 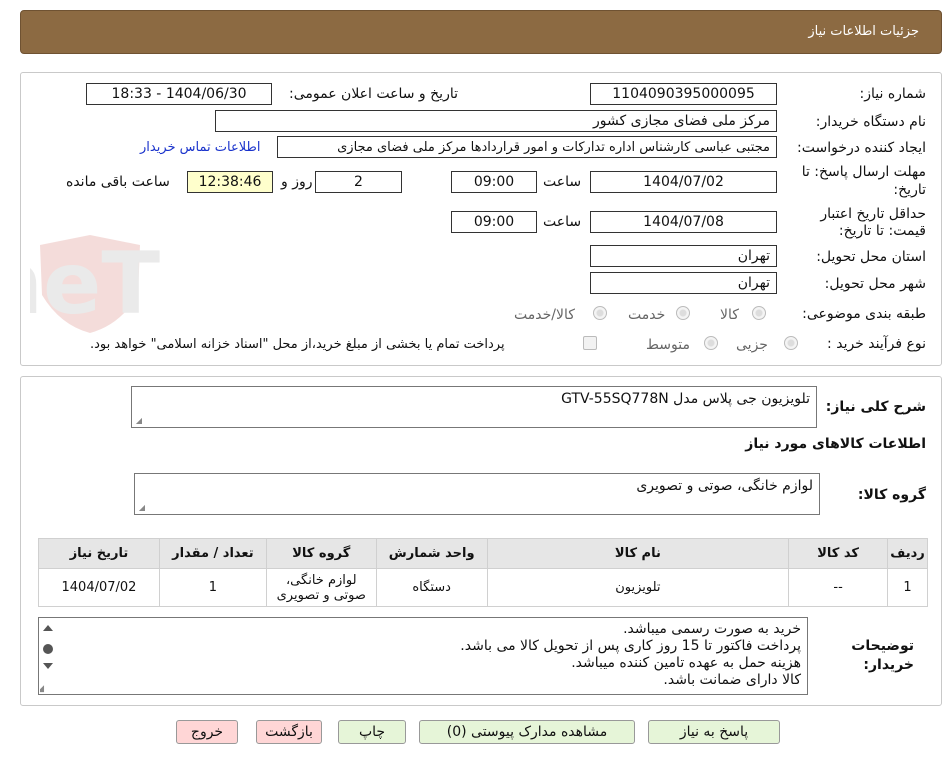 What do you see at coordinates (875, 284) in the screenshot?
I see `city-label: شهر محل تحویل:` at bounding box center [875, 284].